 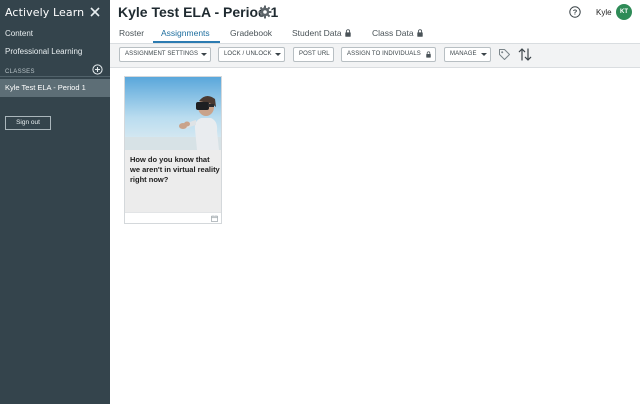 What do you see at coordinates (185, 33) in the screenshot?
I see `tab-assignments: Assignments` at bounding box center [185, 33].